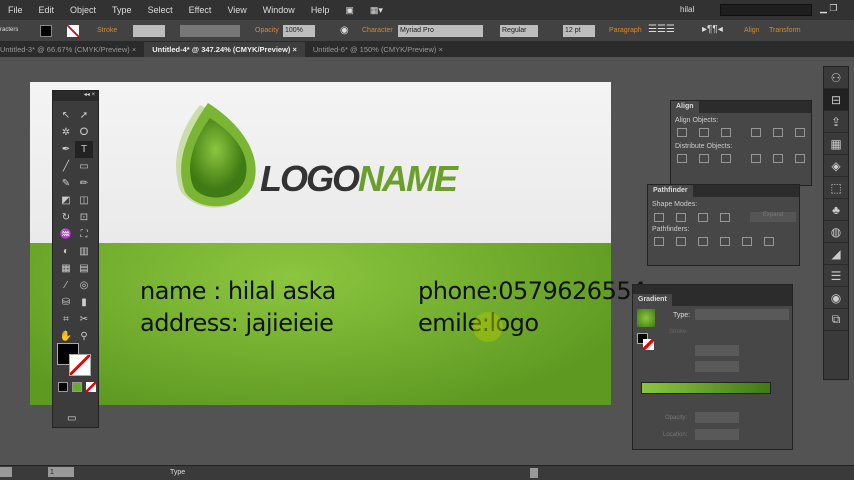  Describe the element at coordinates (579, 31) in the screenshot. I see `font-size-field: 12 pt` at that location.